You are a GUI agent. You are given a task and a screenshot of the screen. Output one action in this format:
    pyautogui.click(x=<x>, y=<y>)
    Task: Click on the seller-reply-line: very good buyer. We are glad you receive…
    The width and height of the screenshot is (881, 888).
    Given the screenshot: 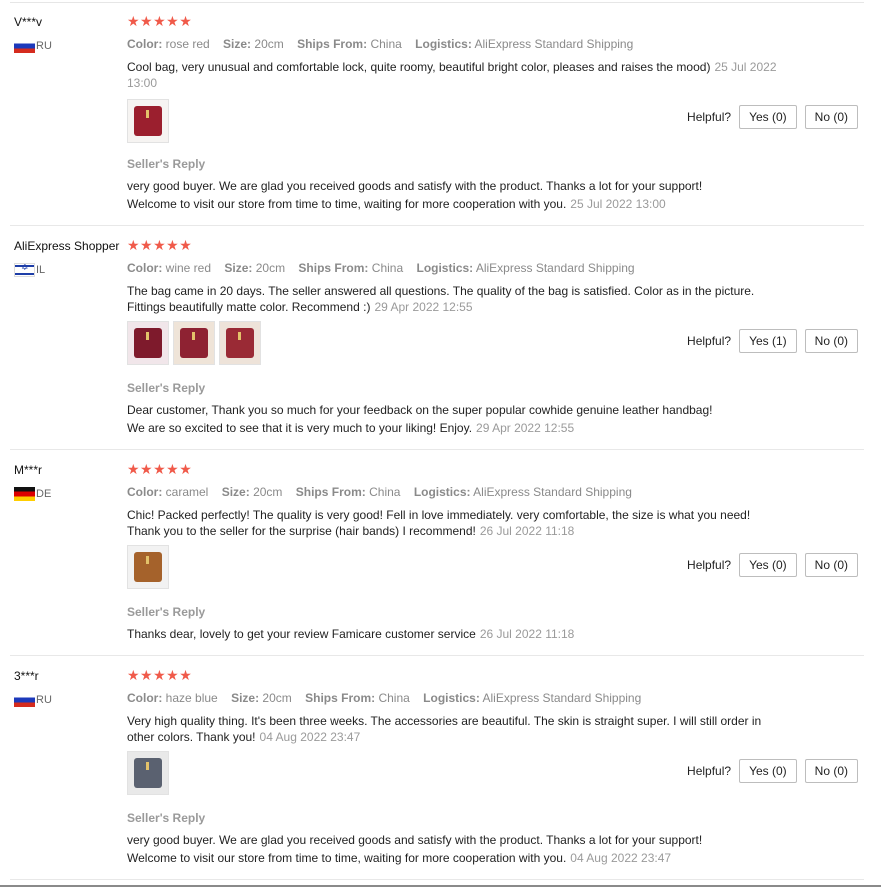 What is the action you would take?
    pyautogui.click(x=415, y=186)
    